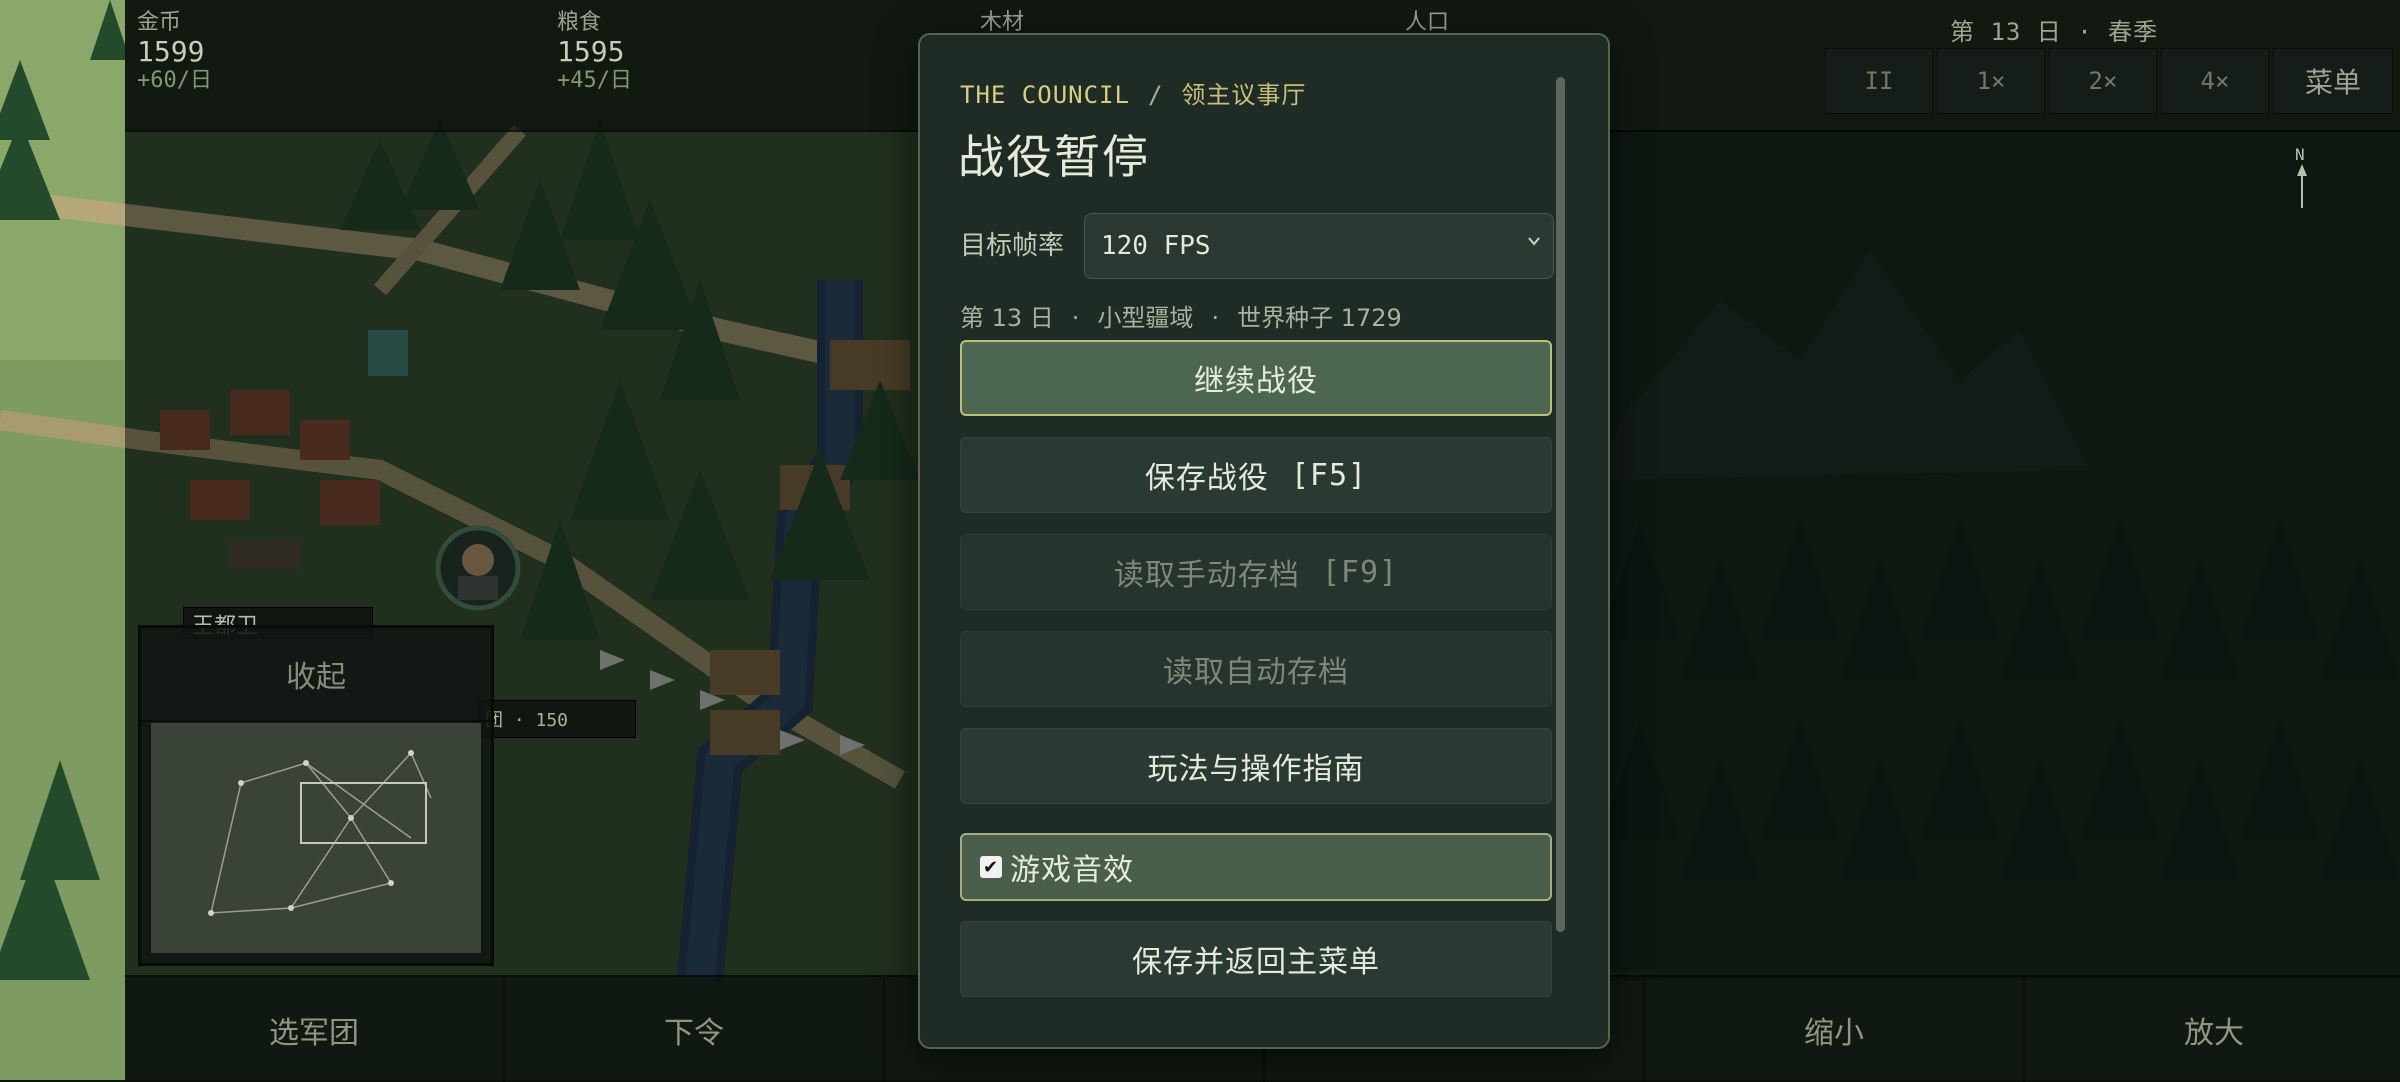 The height and width of the screenshot is (1082, 2400). I want to click on gold-rate: +60/日, so click(174, 80).